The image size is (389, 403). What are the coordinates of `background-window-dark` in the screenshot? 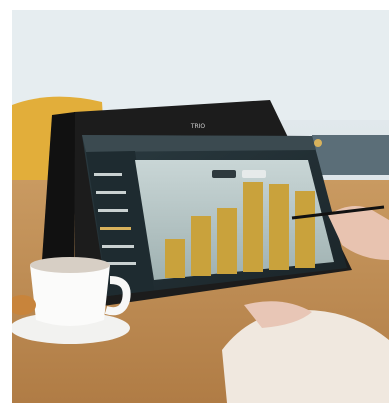 It's located at (350, 155).